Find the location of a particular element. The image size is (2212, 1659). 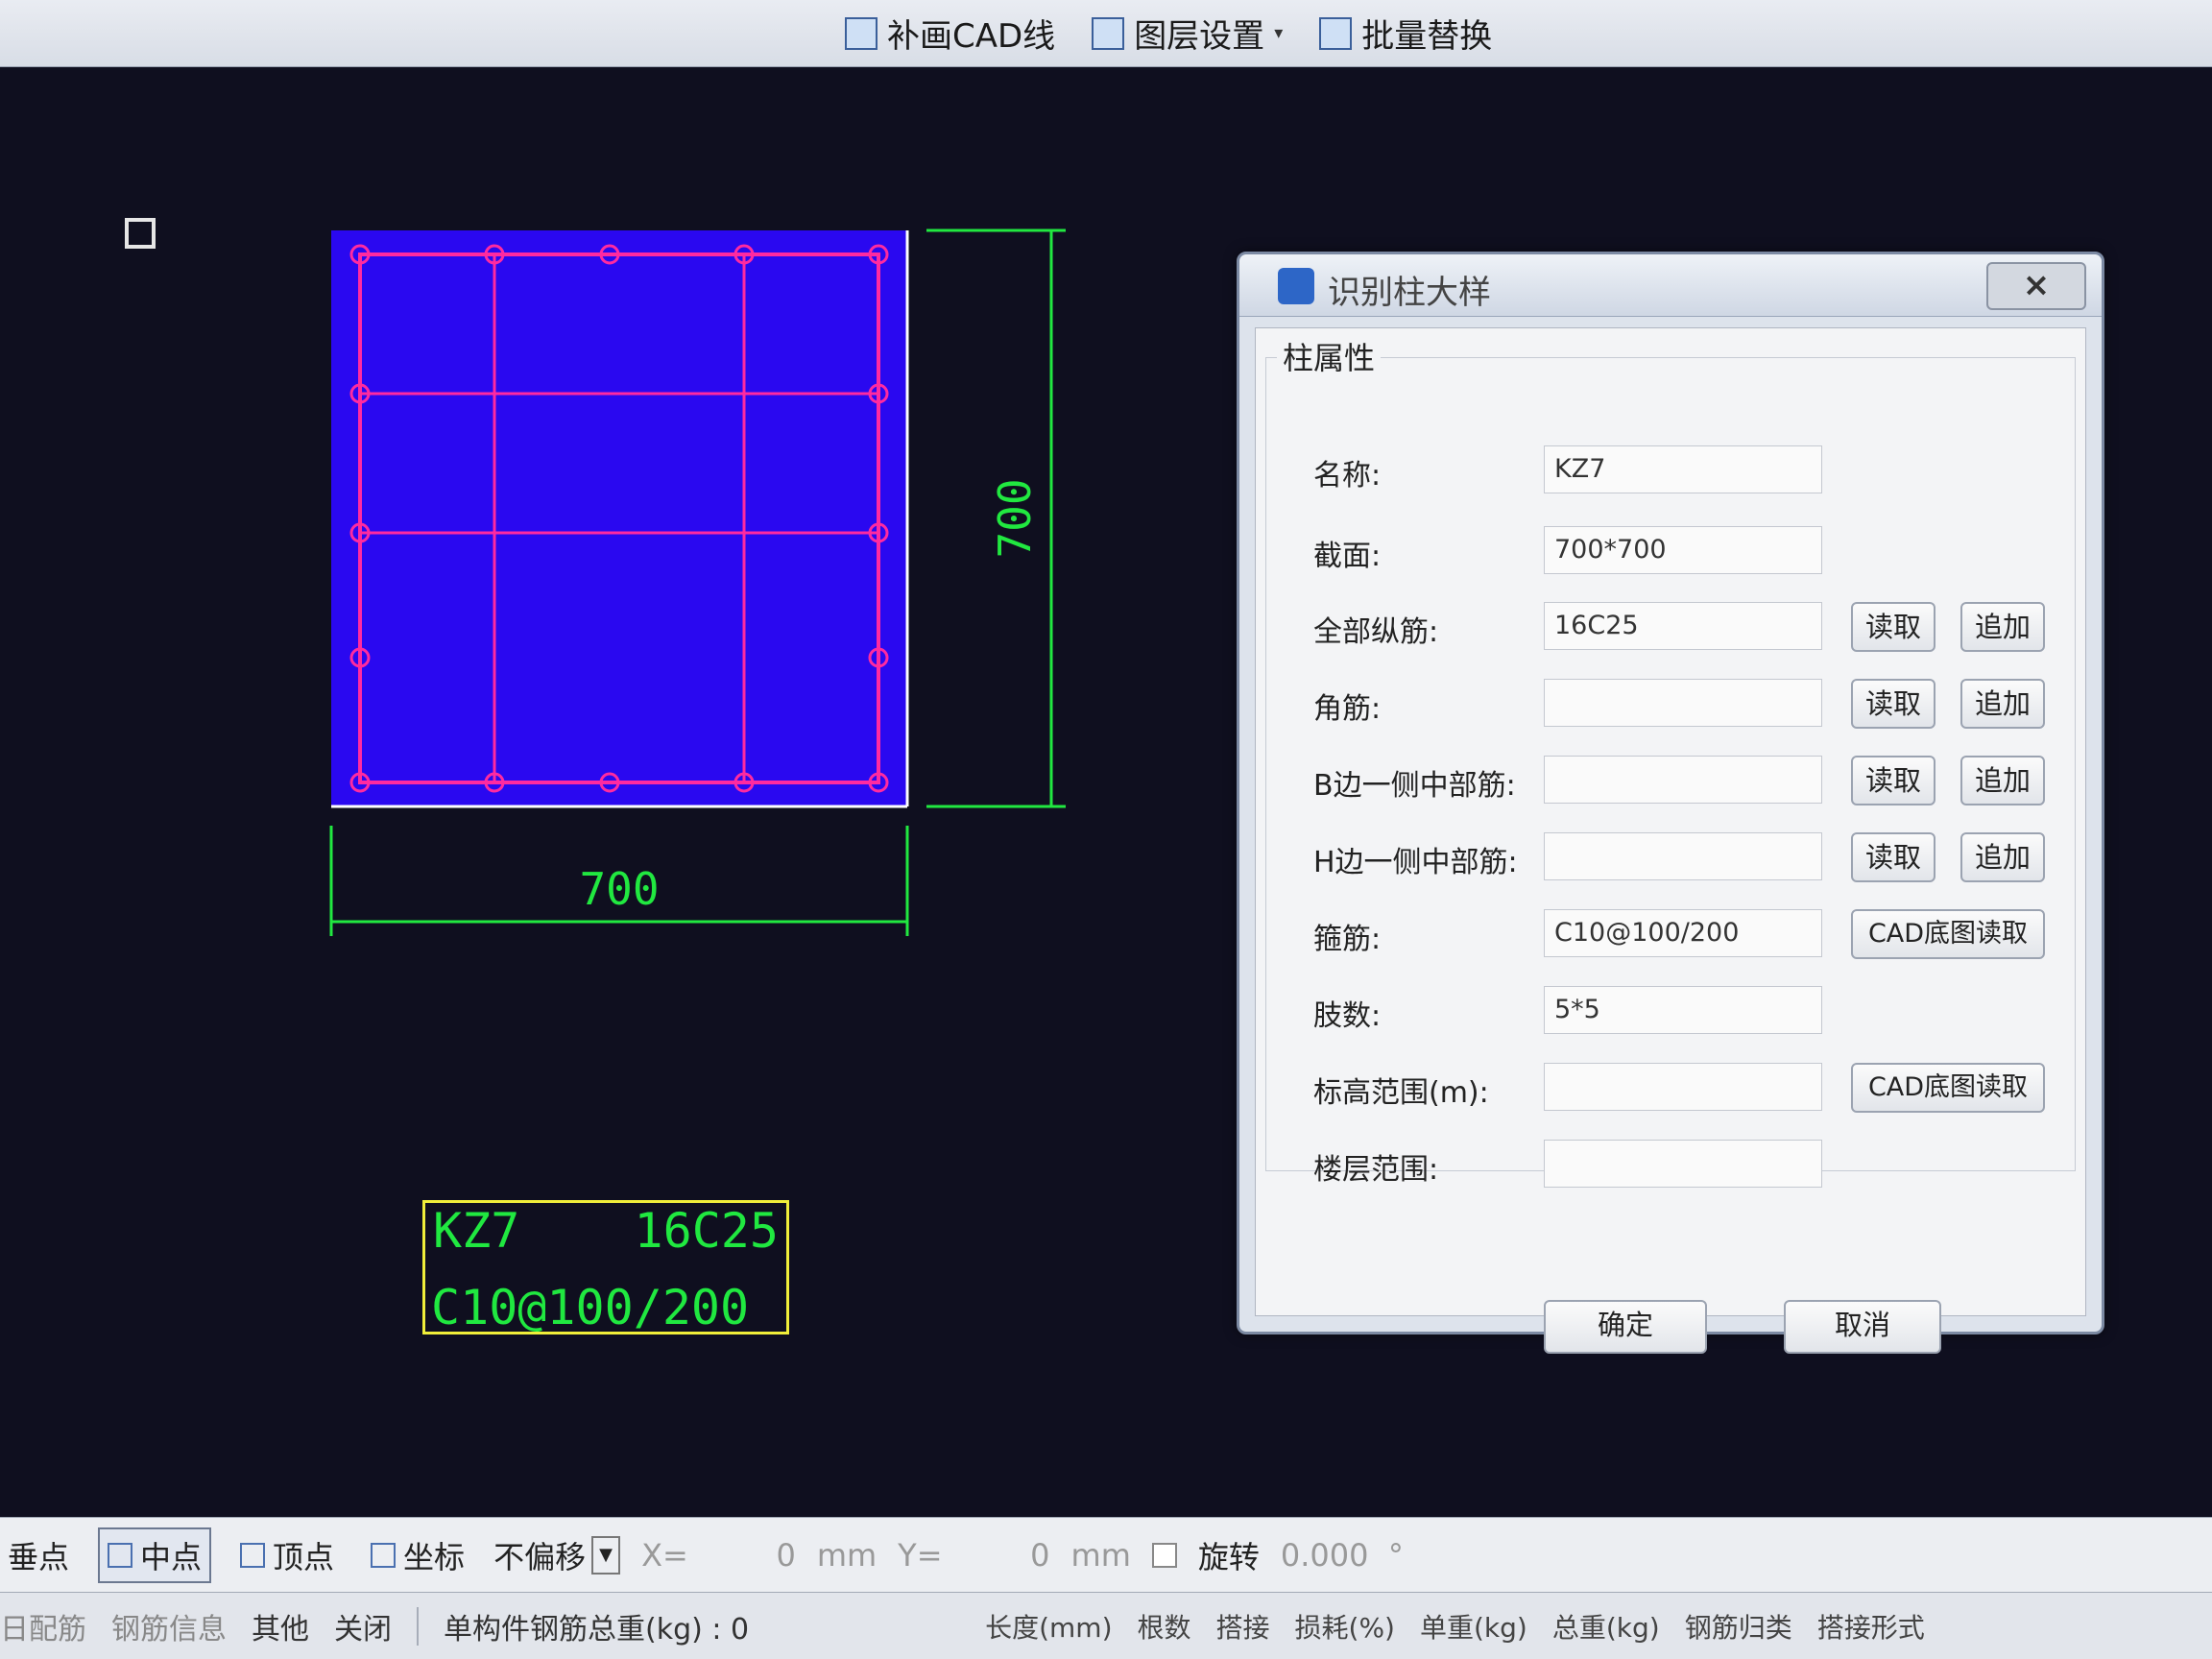

other-menu: 其他 is located at coordinates (281, 1626).